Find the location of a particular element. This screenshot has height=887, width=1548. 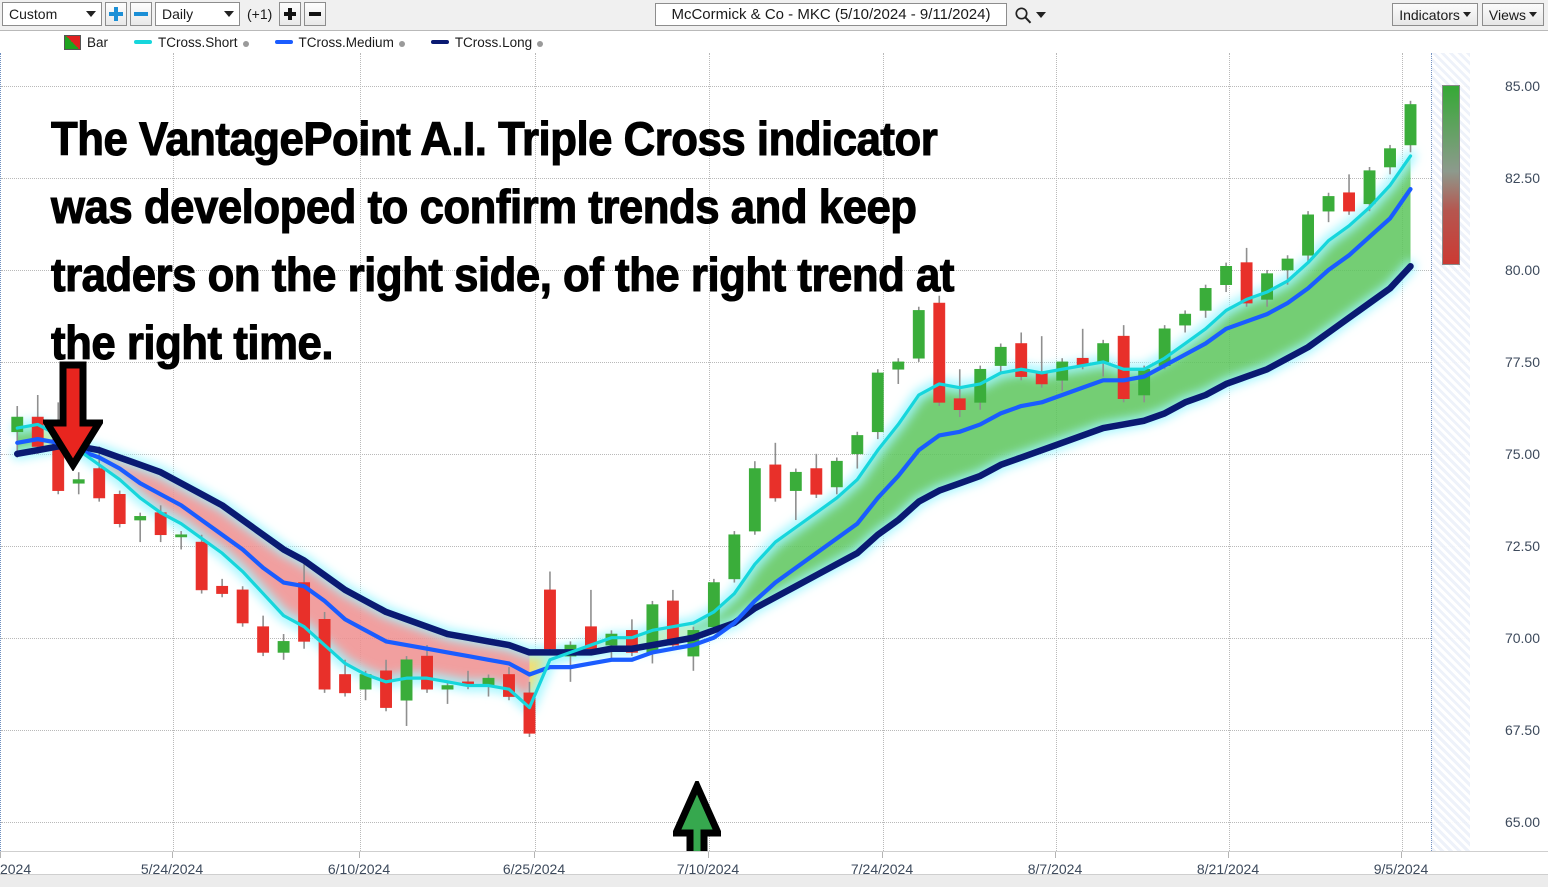

legend-item-tcross-long: TCross.Long is located at coordinates (487, 42).